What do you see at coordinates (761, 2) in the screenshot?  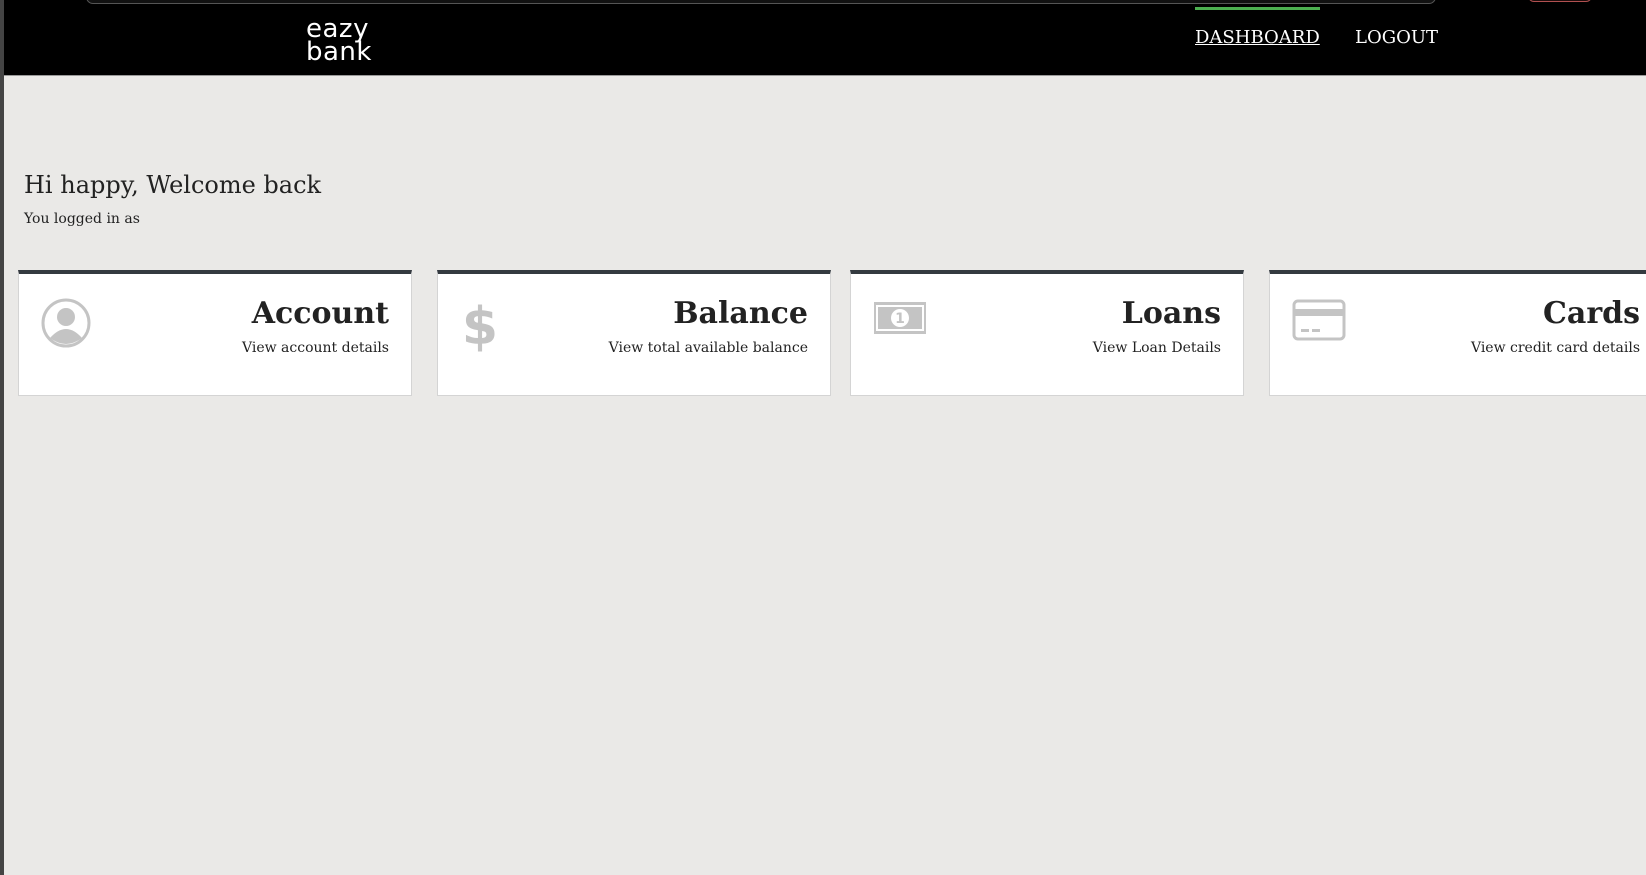 I see `address-bar` at bounding box center [761, 2].